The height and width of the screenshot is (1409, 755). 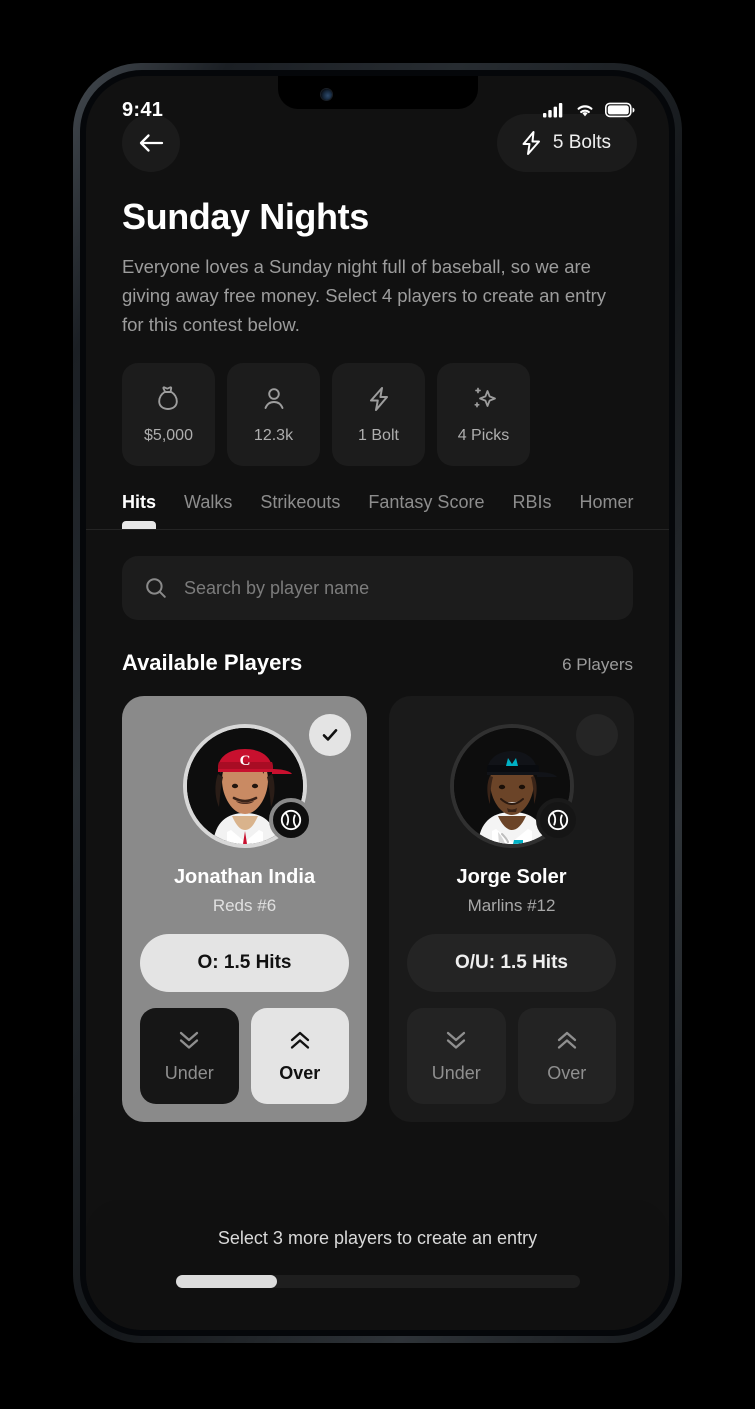 I want to click on player-team: Marlins #12, so click(x=511, y=905).